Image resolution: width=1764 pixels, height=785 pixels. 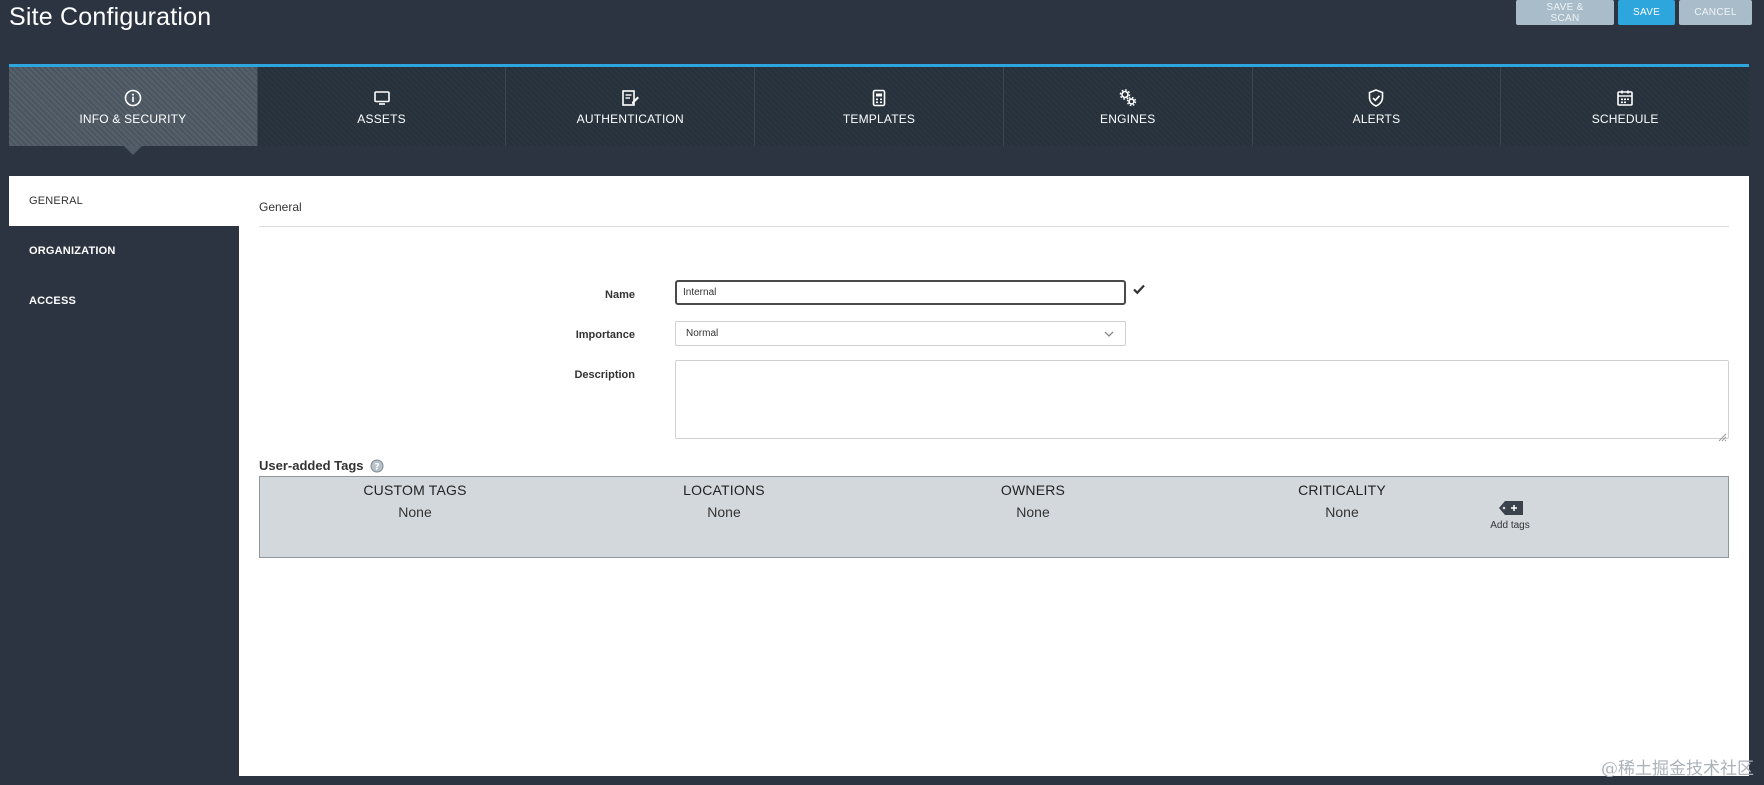 What do you see at coordinates (124, 476) in the screenshot?
I see `settings-sidebar: GENERAL ORGANIZATION ACCESS` at bounding box center [124, 476].